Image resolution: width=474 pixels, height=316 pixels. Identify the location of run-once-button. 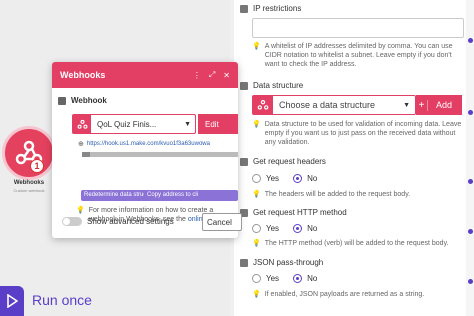
(12, 301).